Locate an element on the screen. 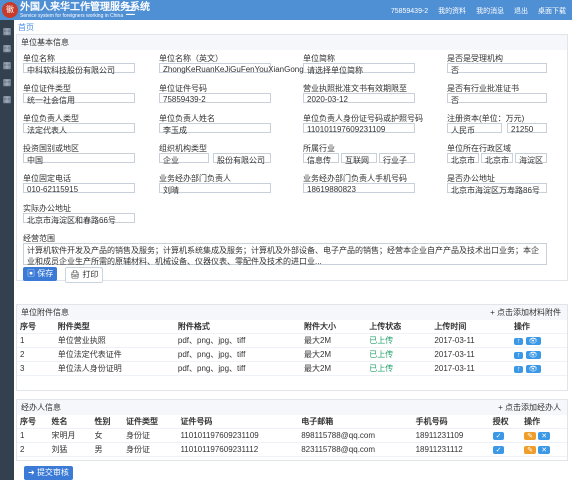 The width and height of the screenshot is (572, 480). col-time: 上传时间 is located at coordinates (471, 327).